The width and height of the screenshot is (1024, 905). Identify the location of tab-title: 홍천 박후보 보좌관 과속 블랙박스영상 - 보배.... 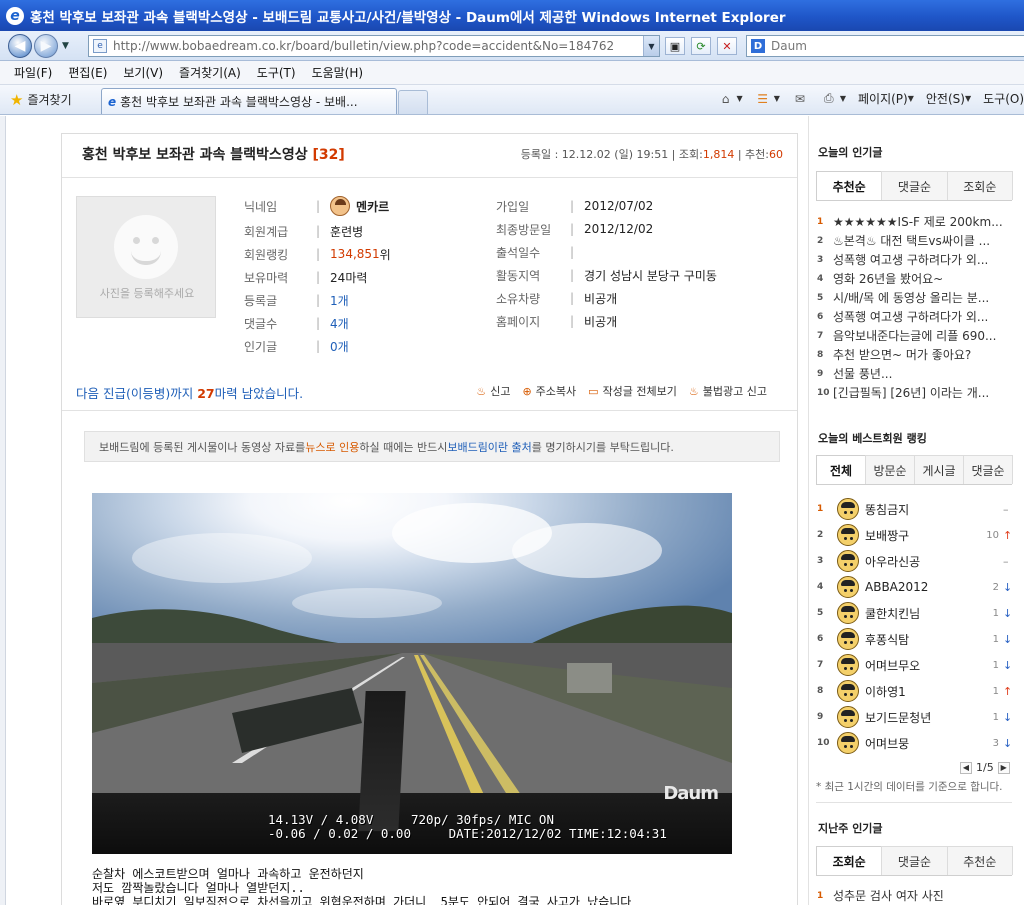
(239, 102).